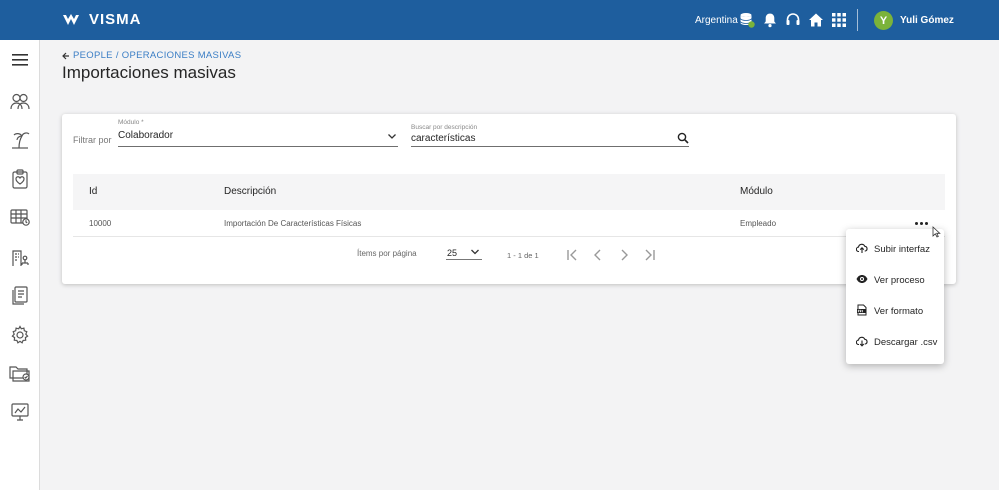 The image size is (999, 490). Describe the element at coordinates (906, 342) in the screenshot. I see `menu-item-label: Descargar .csv` at that location.